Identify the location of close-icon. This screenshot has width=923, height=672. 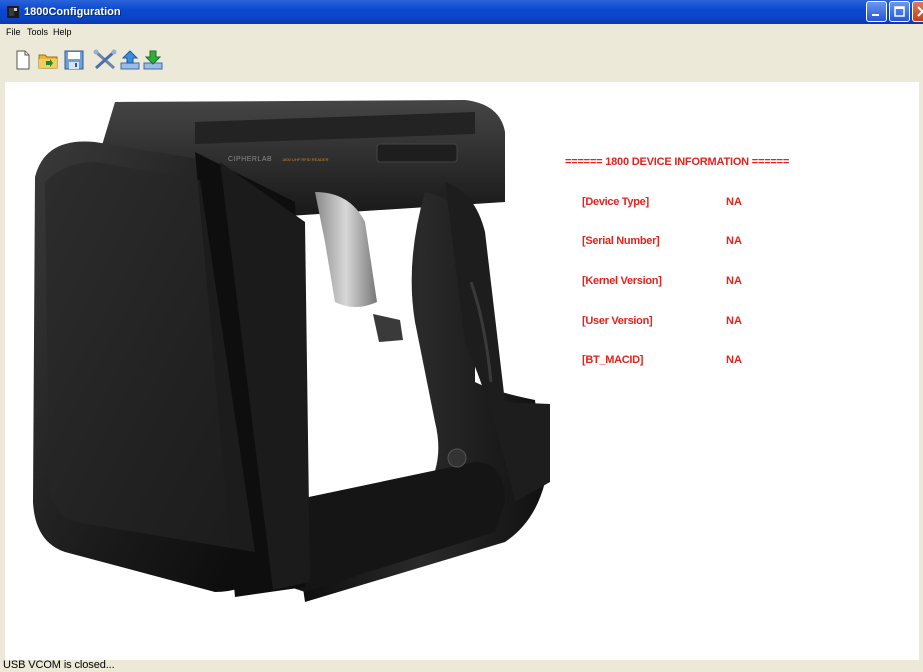
(920, 11).